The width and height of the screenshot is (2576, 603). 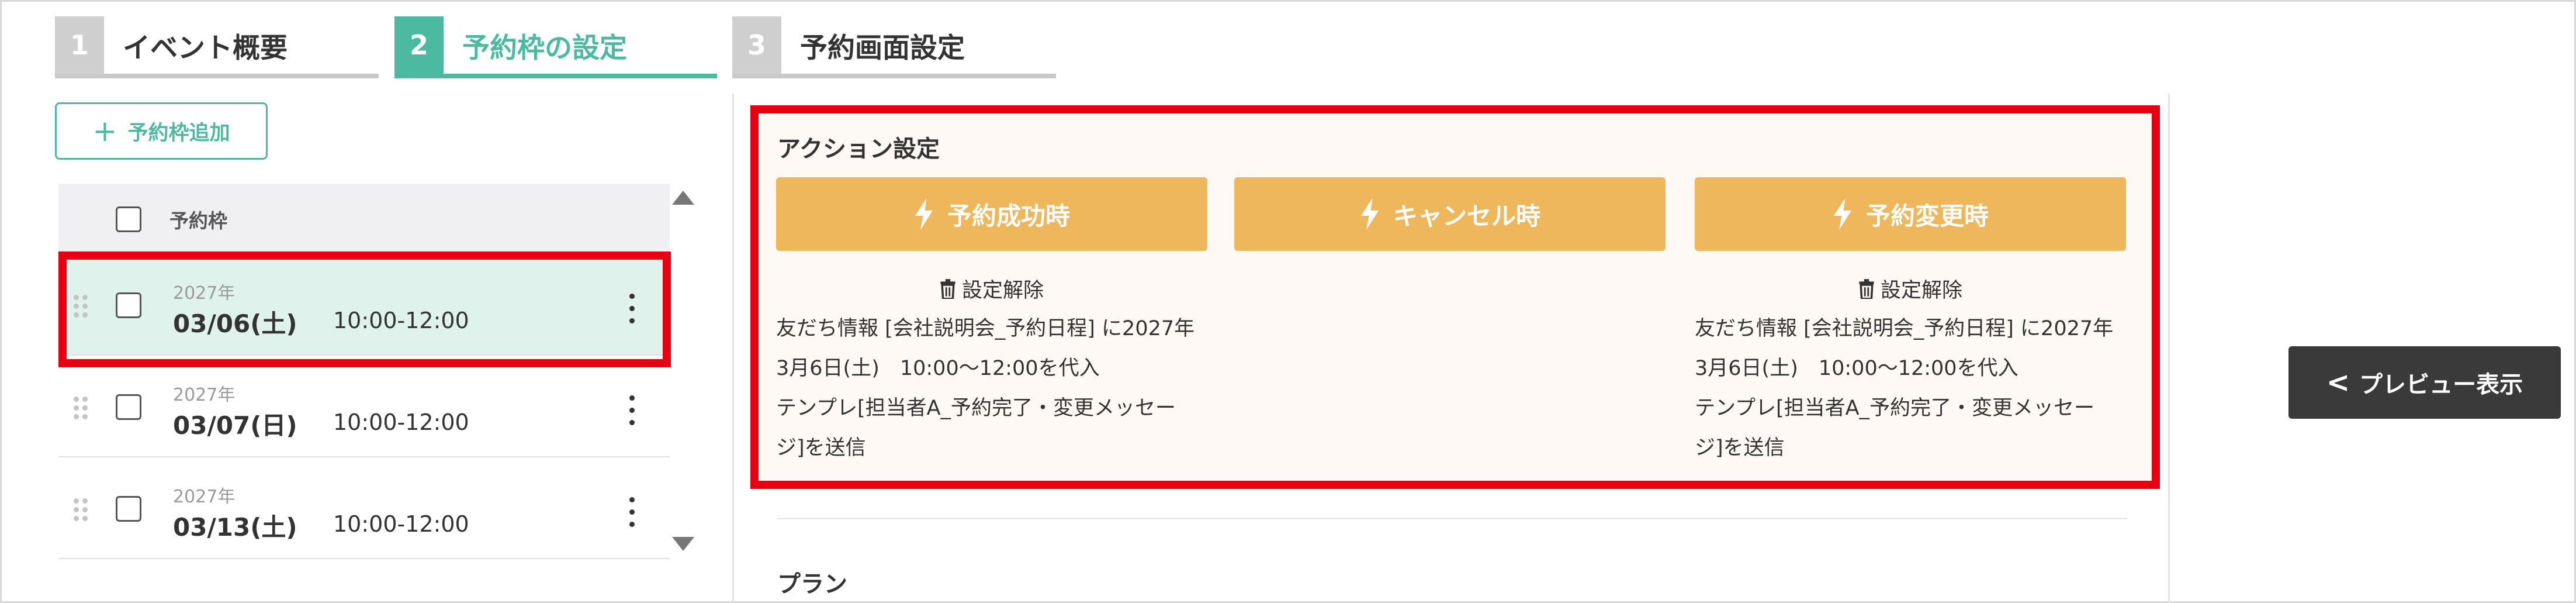 I want to click on slot-row: 2027年 03/13(土) 10:00-12:00, so click(x=364, y=509).